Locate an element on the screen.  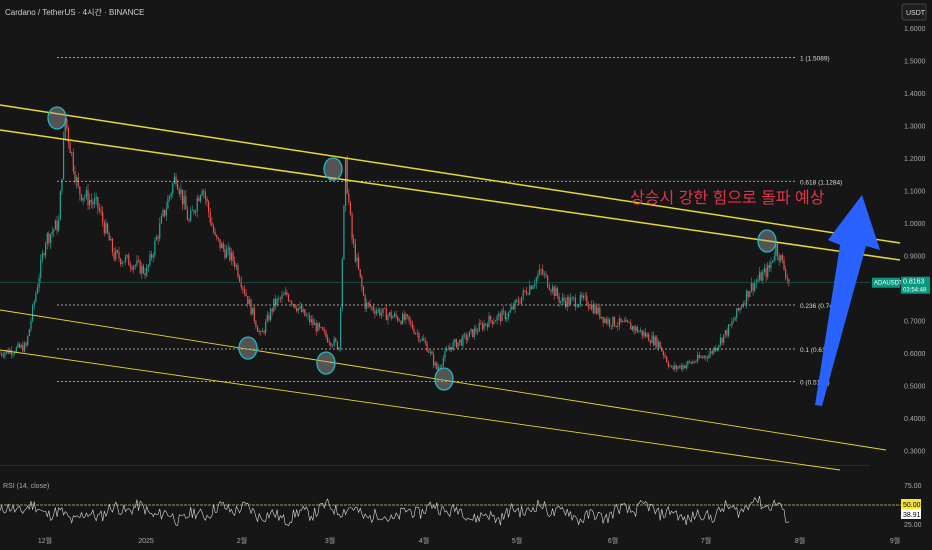
fib-label: 0.618 (1.1284) is located at coordinates (821, 182).